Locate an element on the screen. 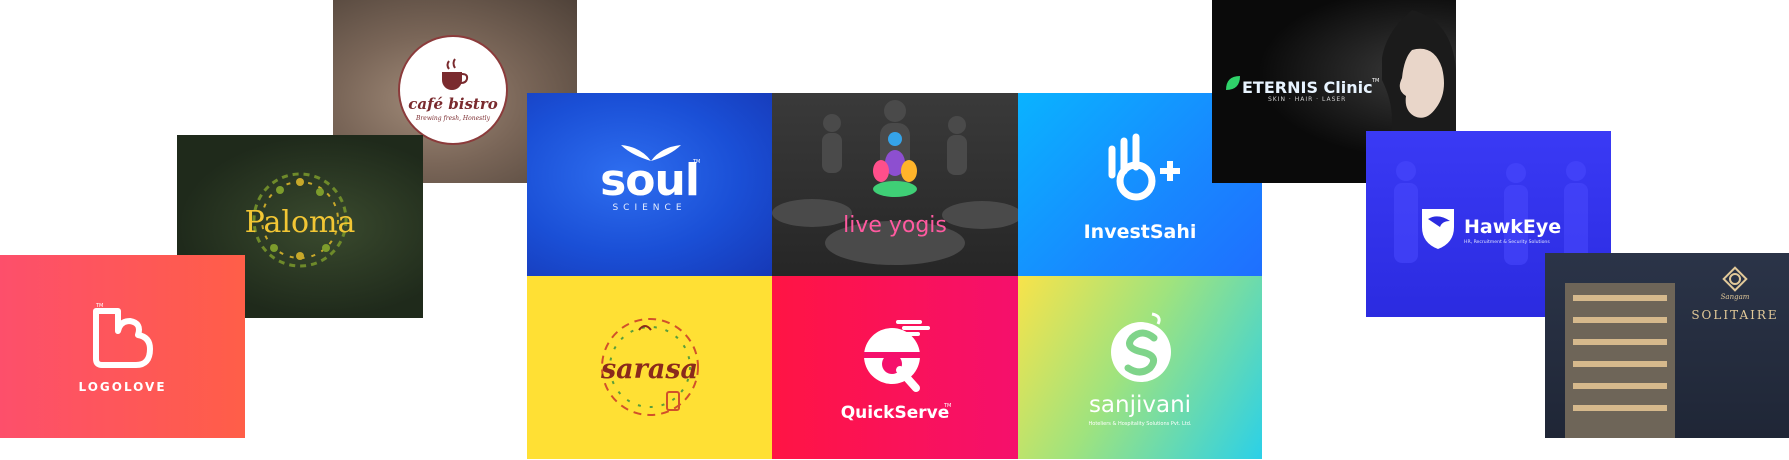 This screenshot has height=460, width=1789. apartment-building-backdrop is located at coordinates (1620, 360).